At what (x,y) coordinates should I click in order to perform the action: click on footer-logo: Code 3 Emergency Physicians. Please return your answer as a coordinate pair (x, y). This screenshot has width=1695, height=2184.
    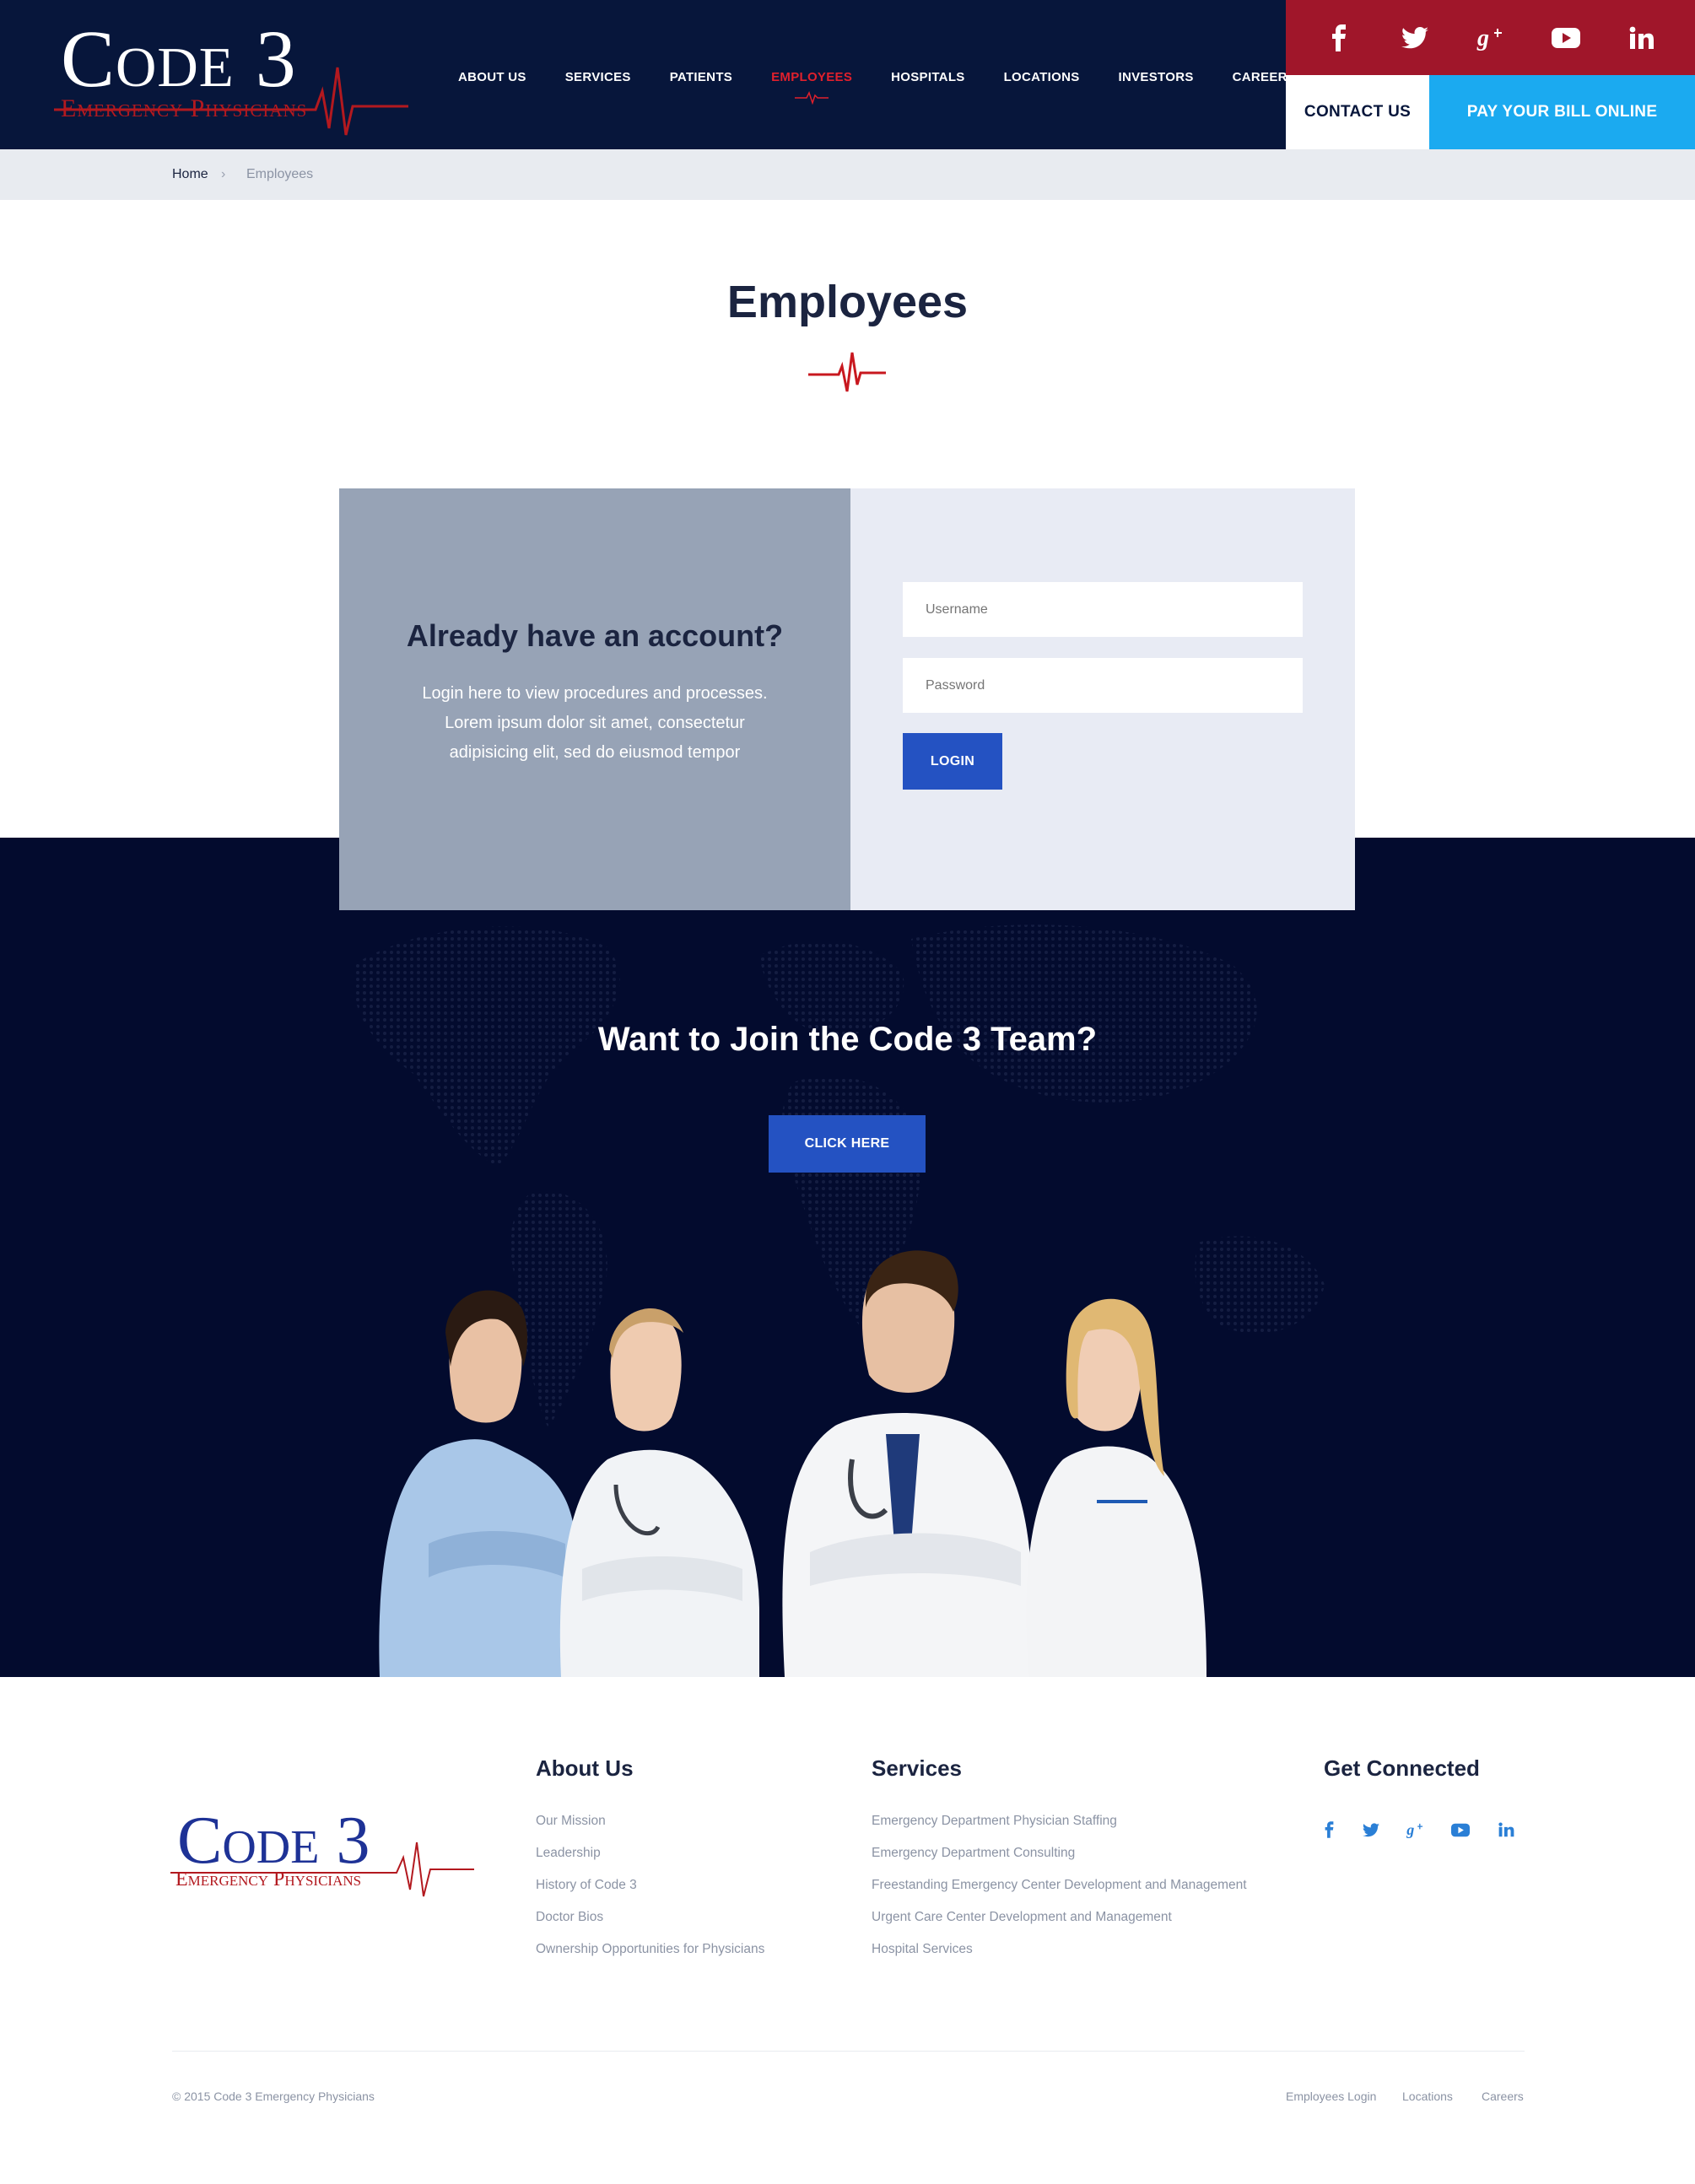
    Looking at the image, I should click on (322, 1852).